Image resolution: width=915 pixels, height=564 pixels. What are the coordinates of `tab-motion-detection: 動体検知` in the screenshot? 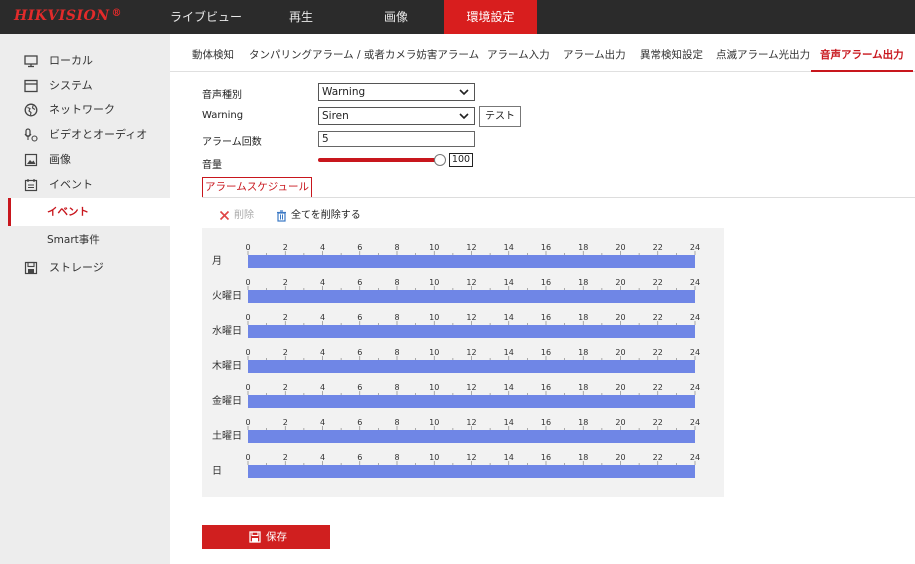 It's located at (213, 53).